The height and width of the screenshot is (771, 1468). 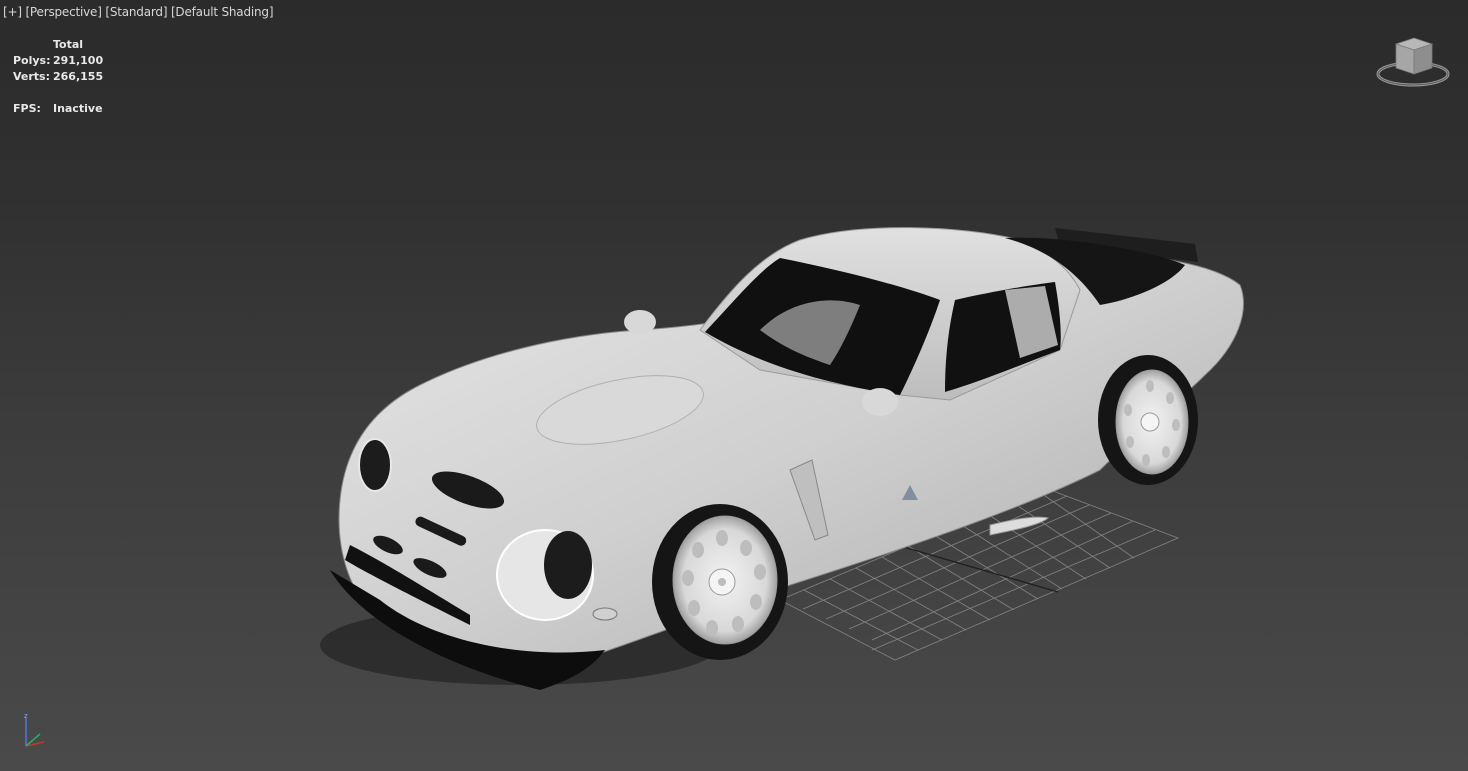 What do you see at coordinates (640, 322) in the screenshot?
I see `left-mirror` at bounding box center [640, 322].